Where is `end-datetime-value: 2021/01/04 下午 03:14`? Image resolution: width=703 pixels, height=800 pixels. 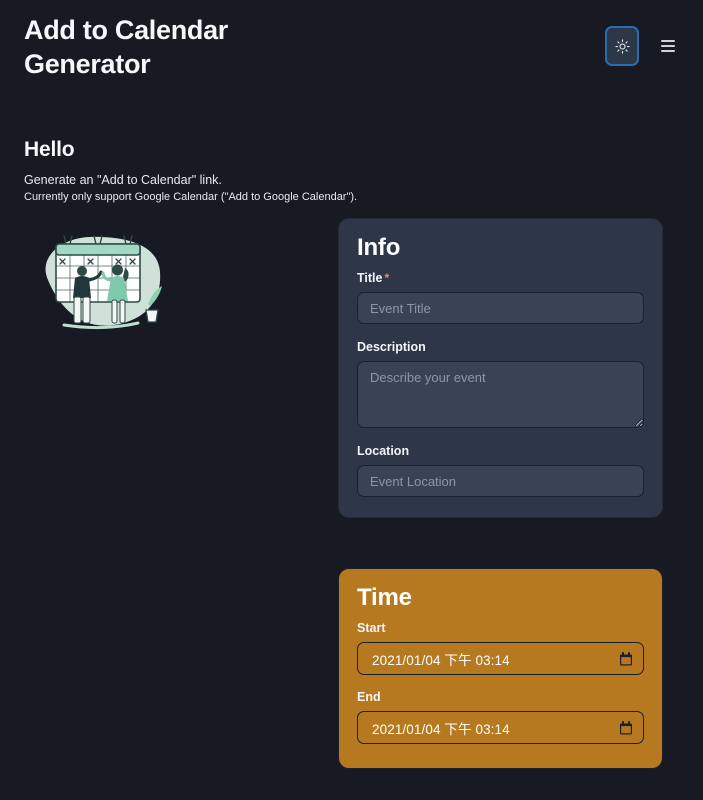 end-datetime-value: 2021/01/04 下午 03:14 is located at coordinates (441, 729).